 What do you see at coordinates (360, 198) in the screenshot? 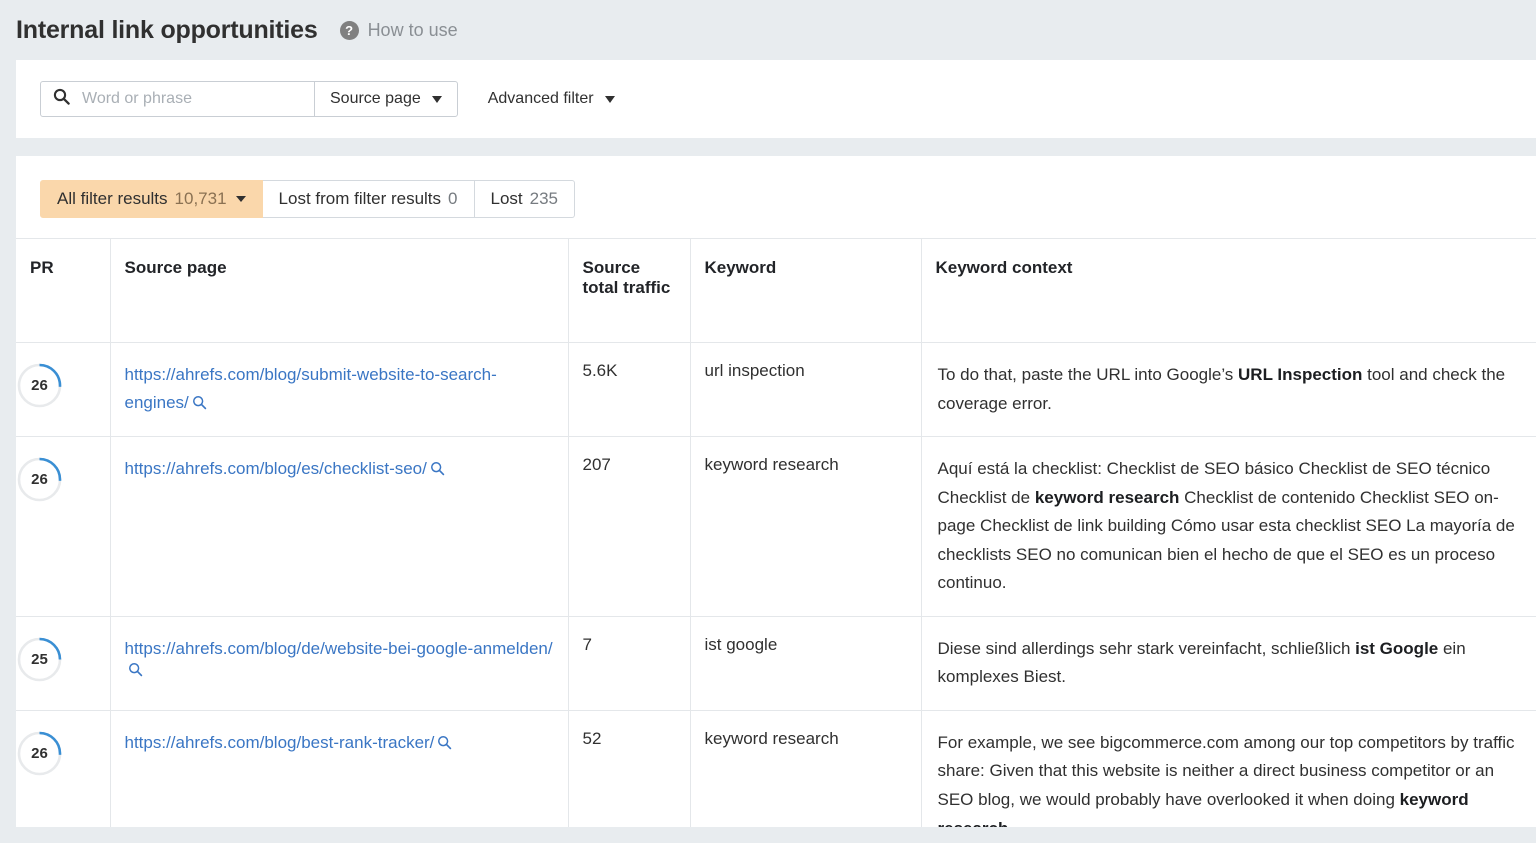
I see `tab-label: Lost from filter results` at bounding box center [360, 198].